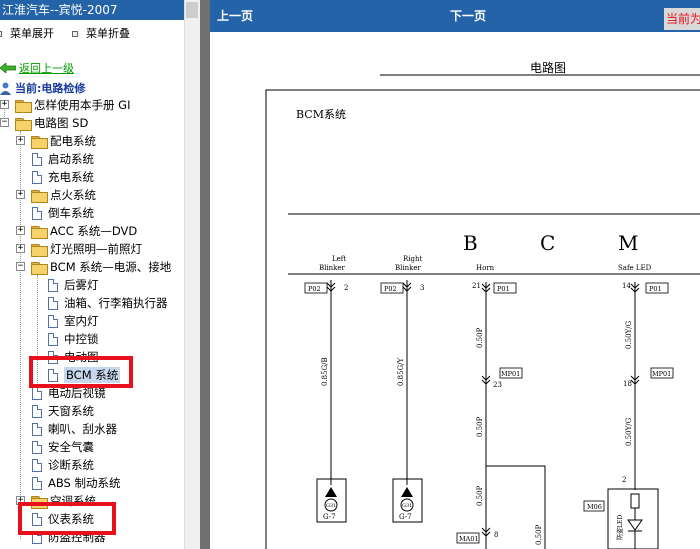 The width and height of the screenshot is (700, 549). Describe the element at coordinates (547, 243) in the screenshot. I see `bcm-letter-c: C` at that location.